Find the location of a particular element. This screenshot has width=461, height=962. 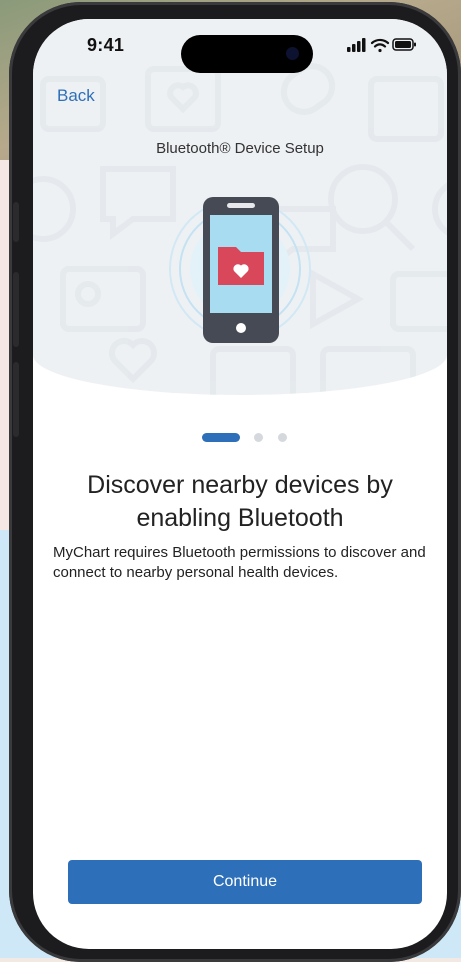

status-time: 9:41 is located at coordinates (106, 45).